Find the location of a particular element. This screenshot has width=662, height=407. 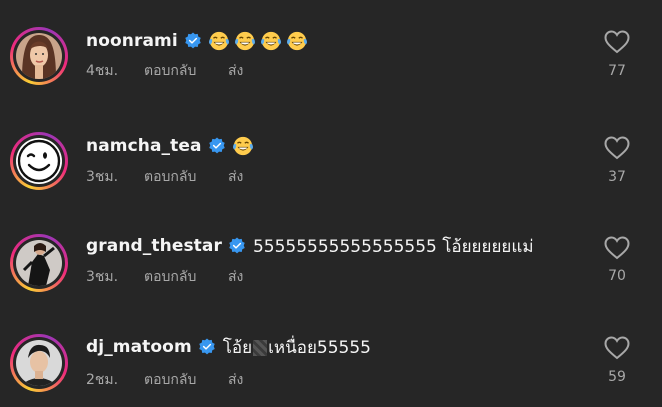

comment-body: dj_matoom โอ้ย เหนื่อย55555 is located at coordinates (228, 347).